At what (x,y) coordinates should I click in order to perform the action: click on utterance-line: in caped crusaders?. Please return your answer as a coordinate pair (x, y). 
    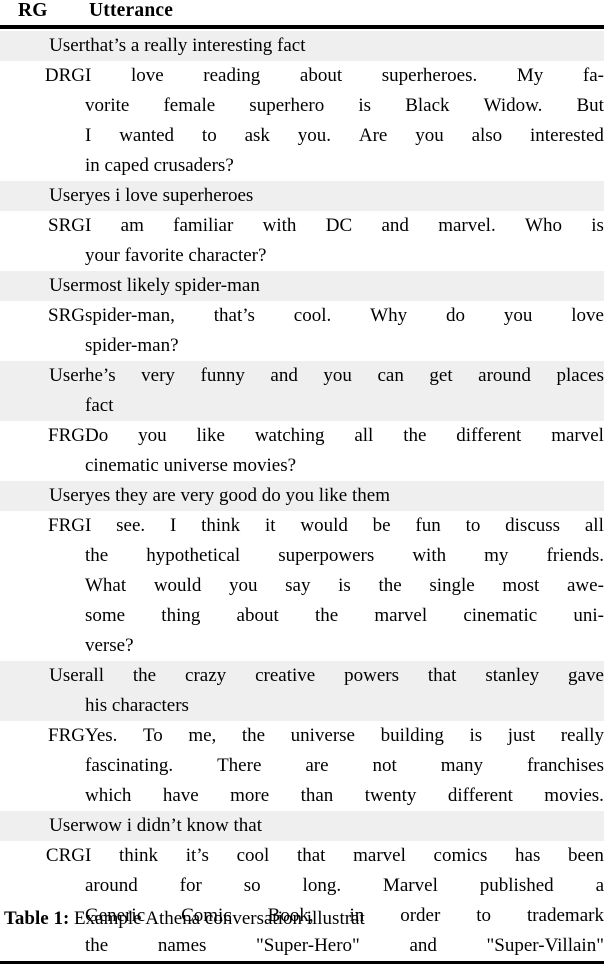
    Looking at the image, I should click on (159, 165).